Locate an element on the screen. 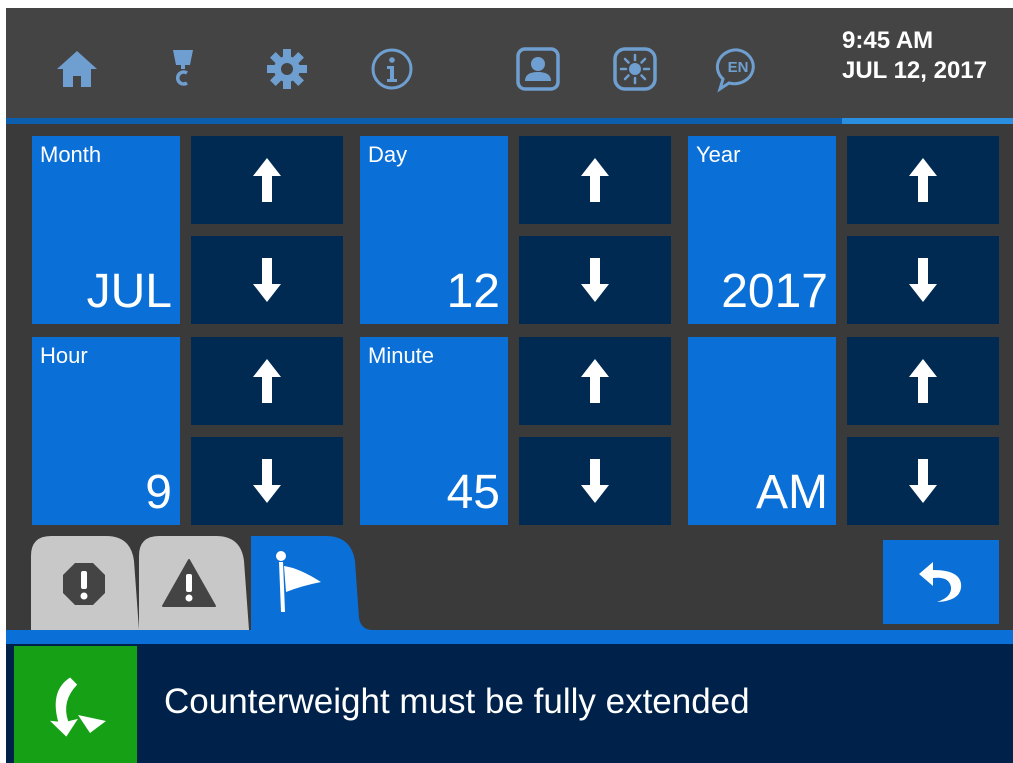 The image size is (1013, 763). clock: 9:45 AM JUL 12, 2017 is located at coordinates (914, 56).